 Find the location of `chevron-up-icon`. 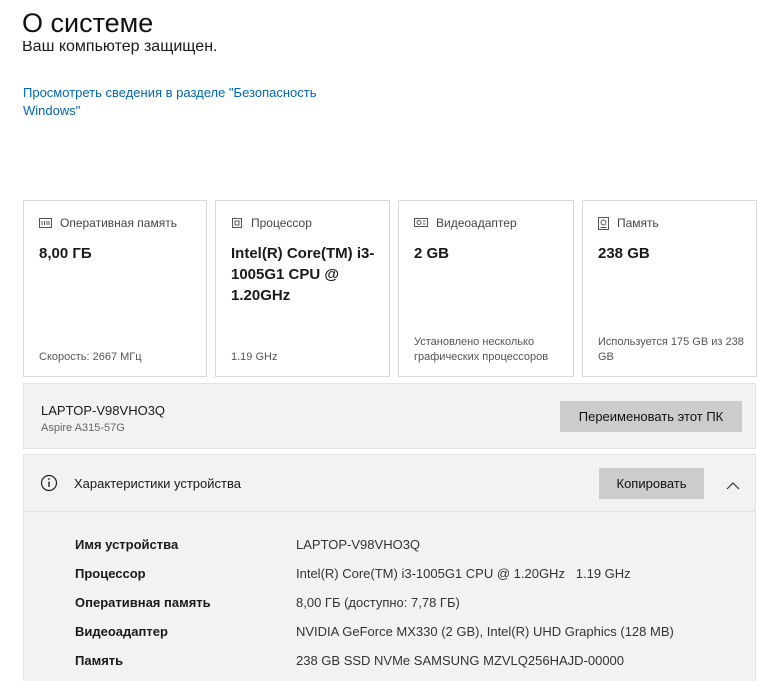

chevron-up-icon is located at coordinates (733, 486).